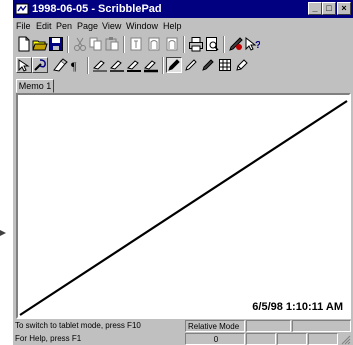 The width and height of the screenshot is (353, 345). What do you see at coordinates (208, 65) in the screenshot?
I see `pen-gray-icon` at bounding box center [208, 65].